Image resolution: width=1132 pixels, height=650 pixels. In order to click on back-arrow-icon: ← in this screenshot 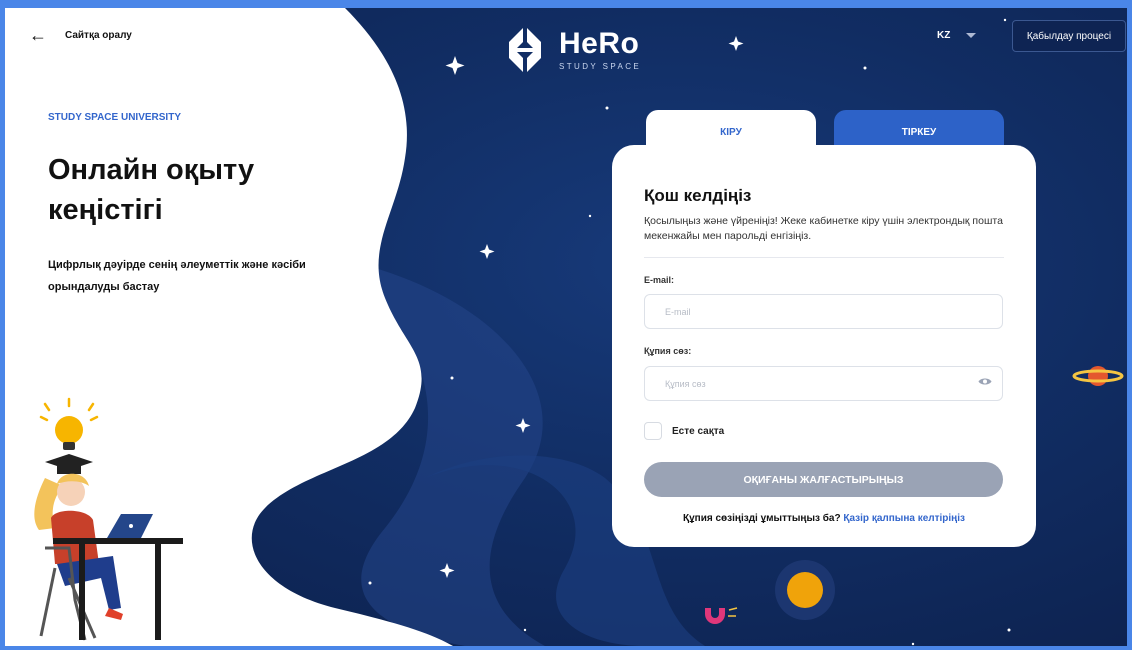, I will do `click(38, 35)`.